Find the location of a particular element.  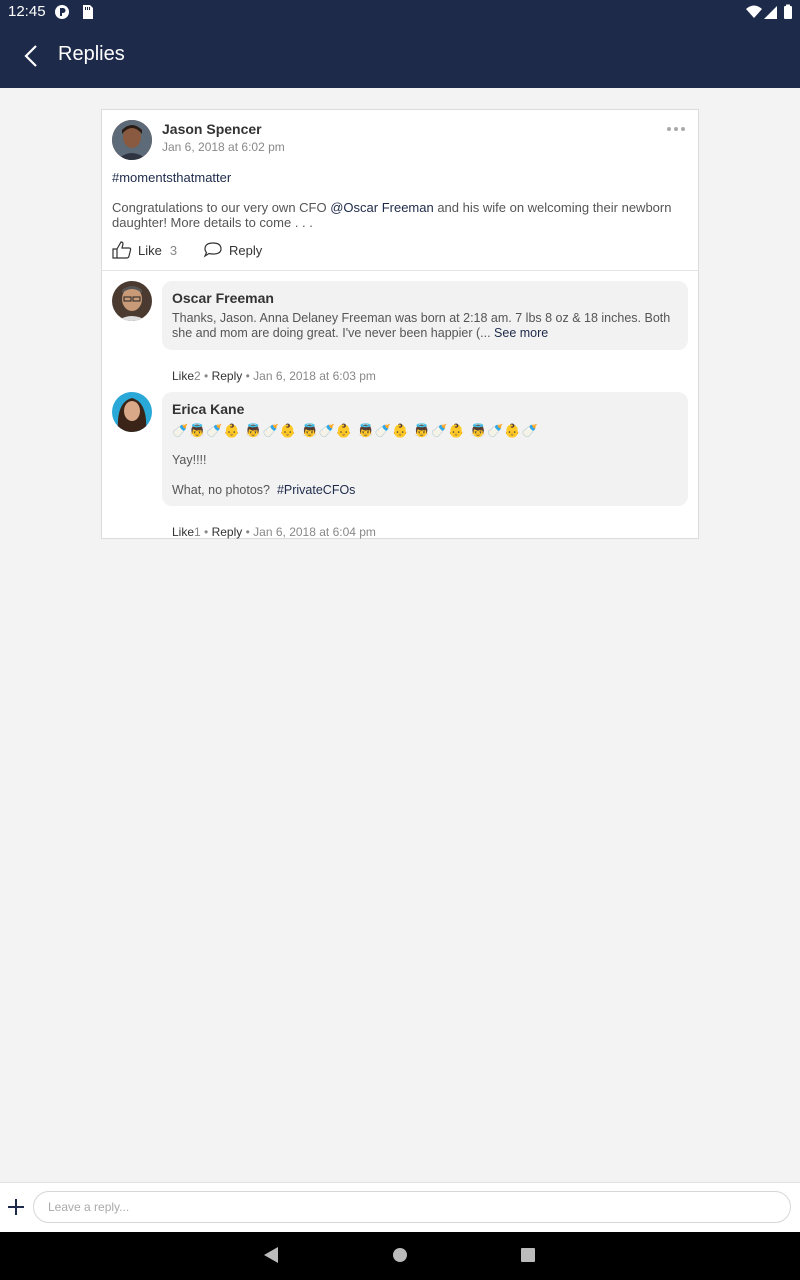

divider is located at coordinates (400, 270).